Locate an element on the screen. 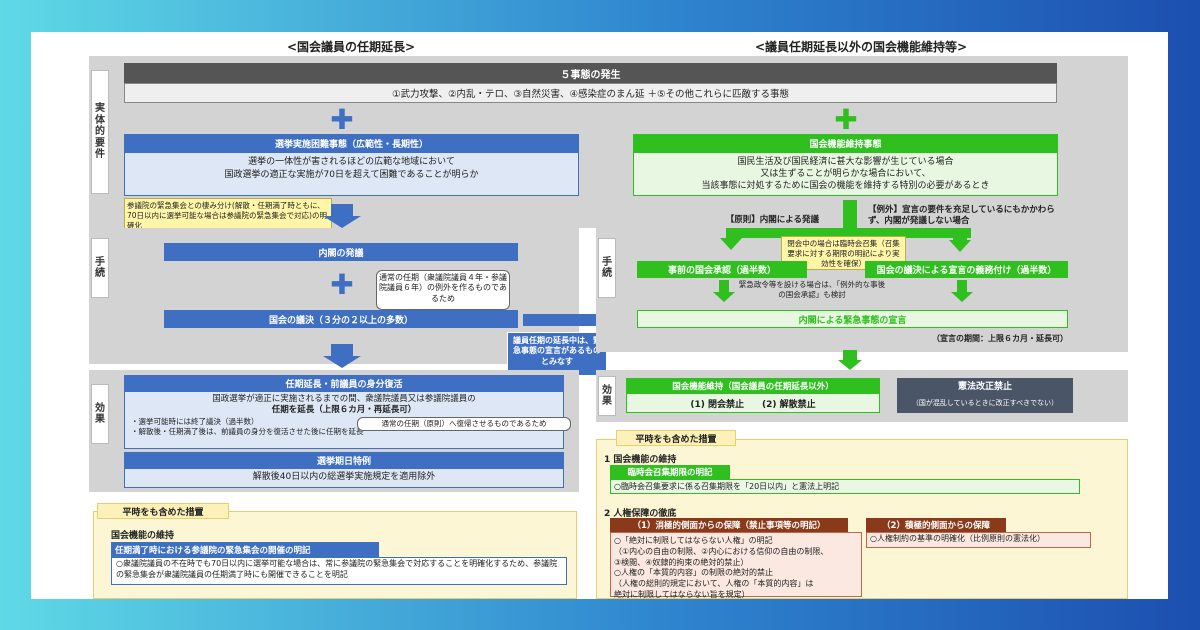 This screenshot has height=630, width=1200. side-label-proc-right: 手続 is located at coordinates (607, 268).